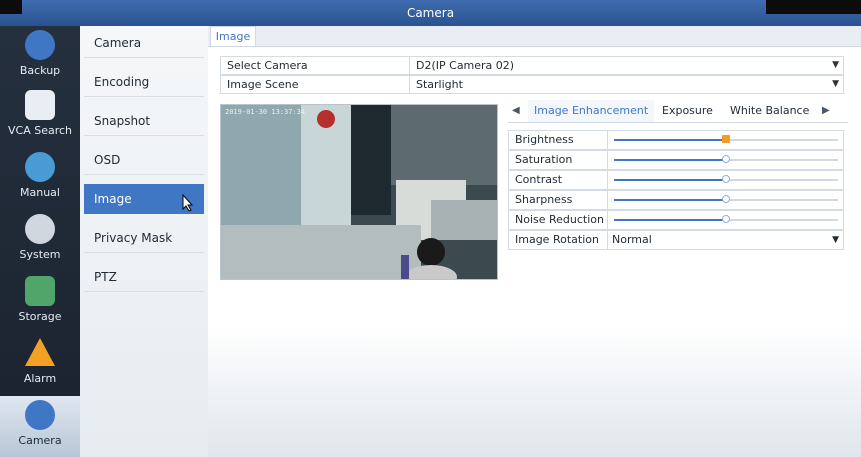 This screenshot has height=457, width=861. I want to click on sidebar-item-storage: Storage, so click(40, 302).